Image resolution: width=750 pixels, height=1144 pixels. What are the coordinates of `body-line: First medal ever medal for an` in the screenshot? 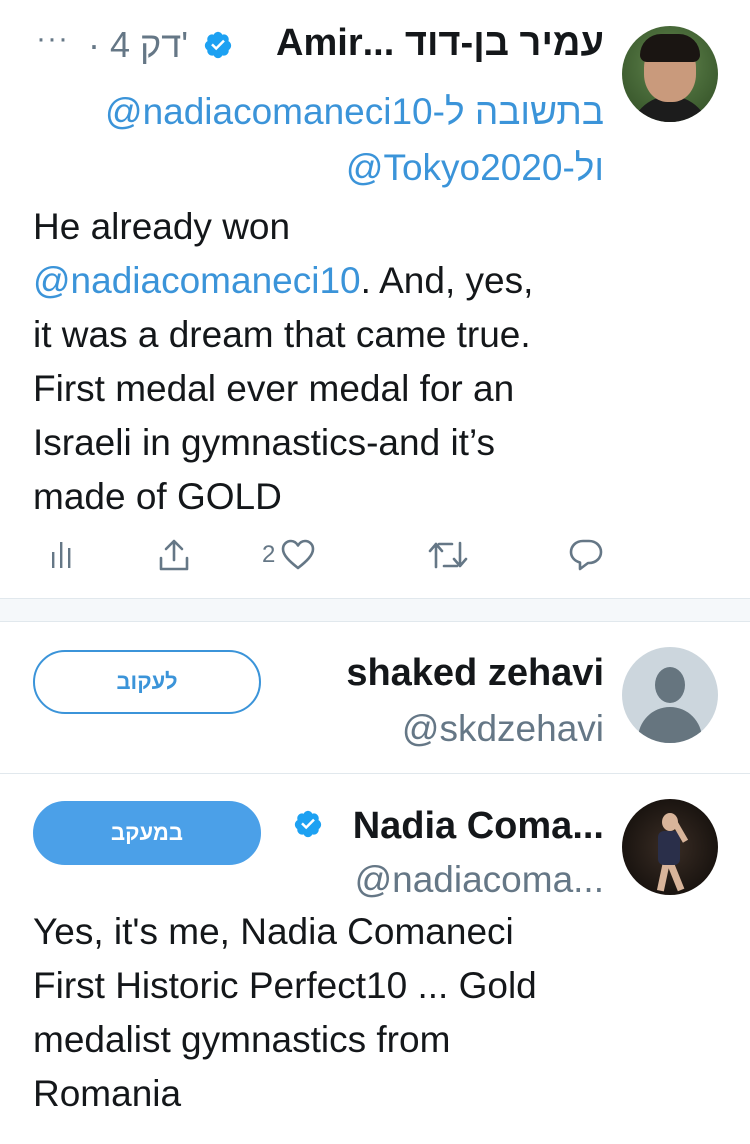 It's located at (274, 388).